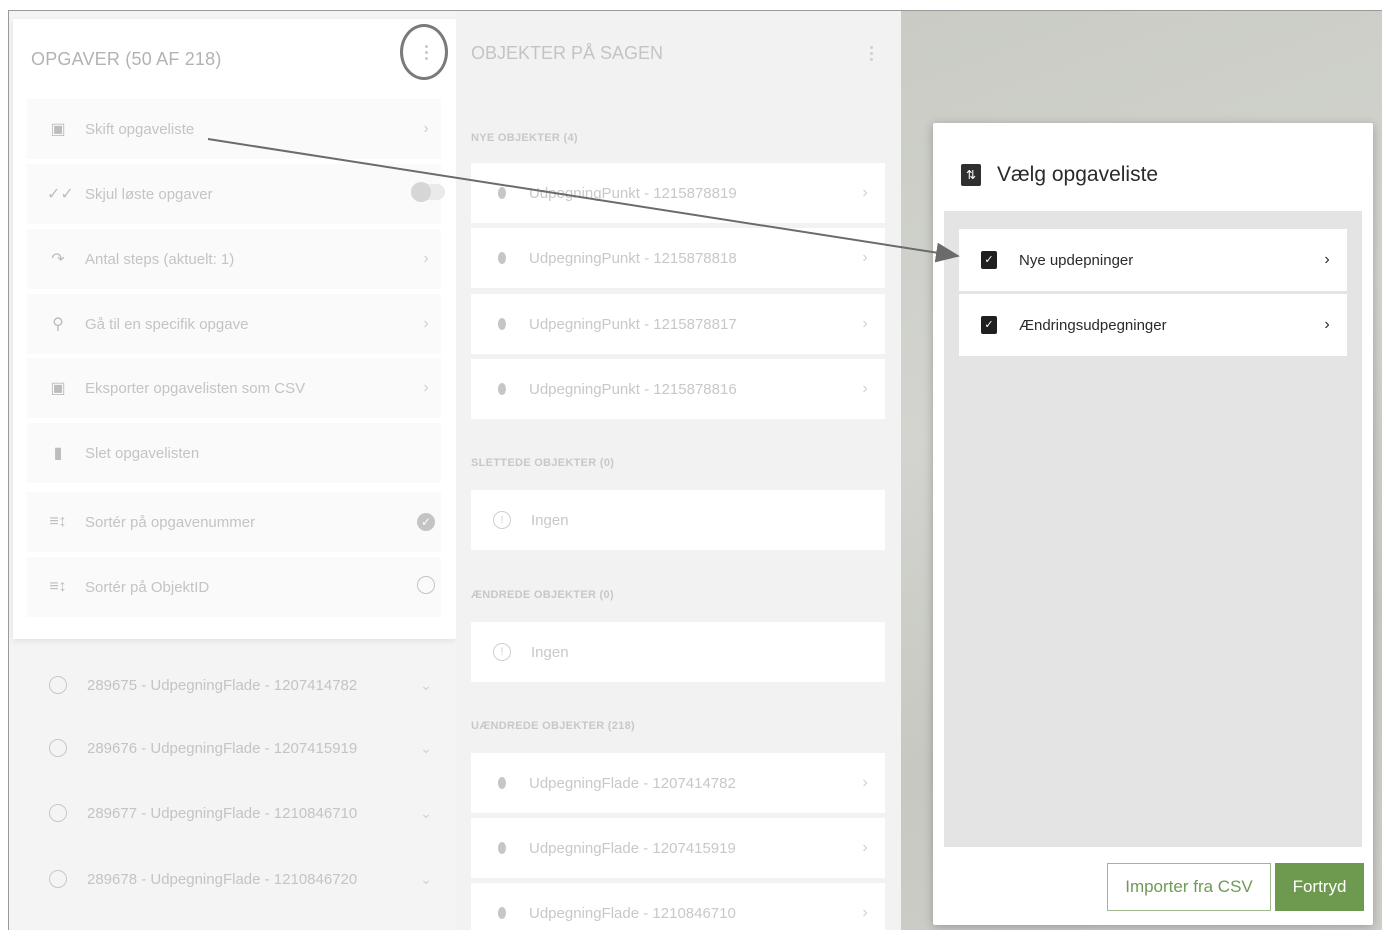 The image size is (1382, 930). Describe the element at coordinates (426, 522) in the screenshot. I see `check-circle-icon: ✓` at that location.